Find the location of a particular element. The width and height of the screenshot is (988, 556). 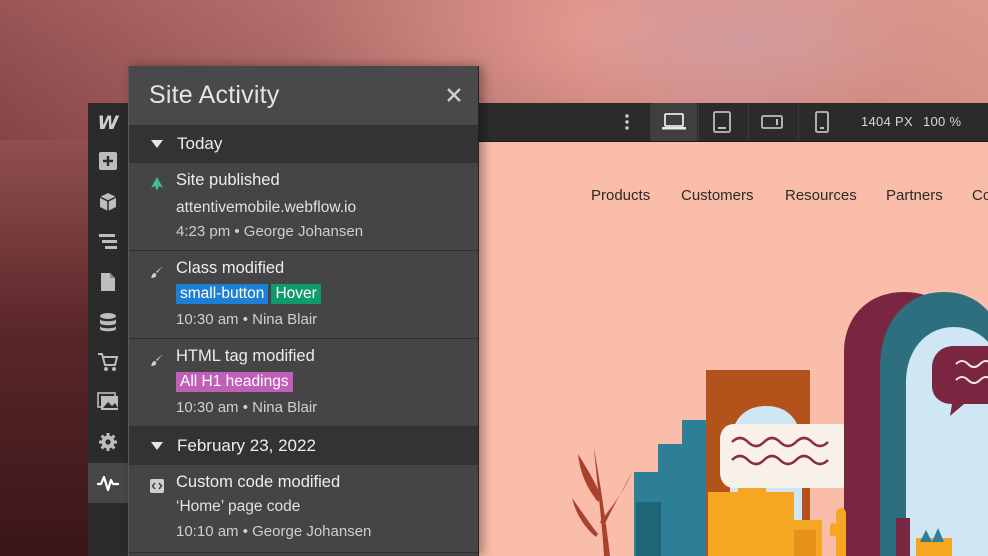

cms-icon is located at coordinates (108, 322).